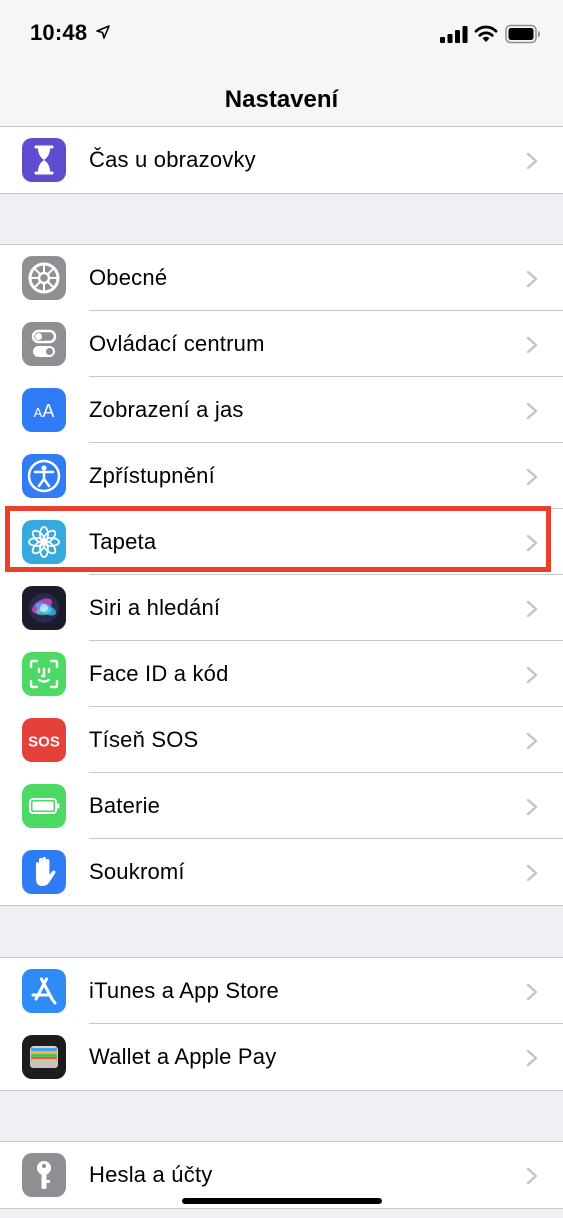 The width and height of the screenshot is (563, 1218). Describe the element at coordinates (281, 34) in the screenshot. I see `status-bar: 10:48` at that location.